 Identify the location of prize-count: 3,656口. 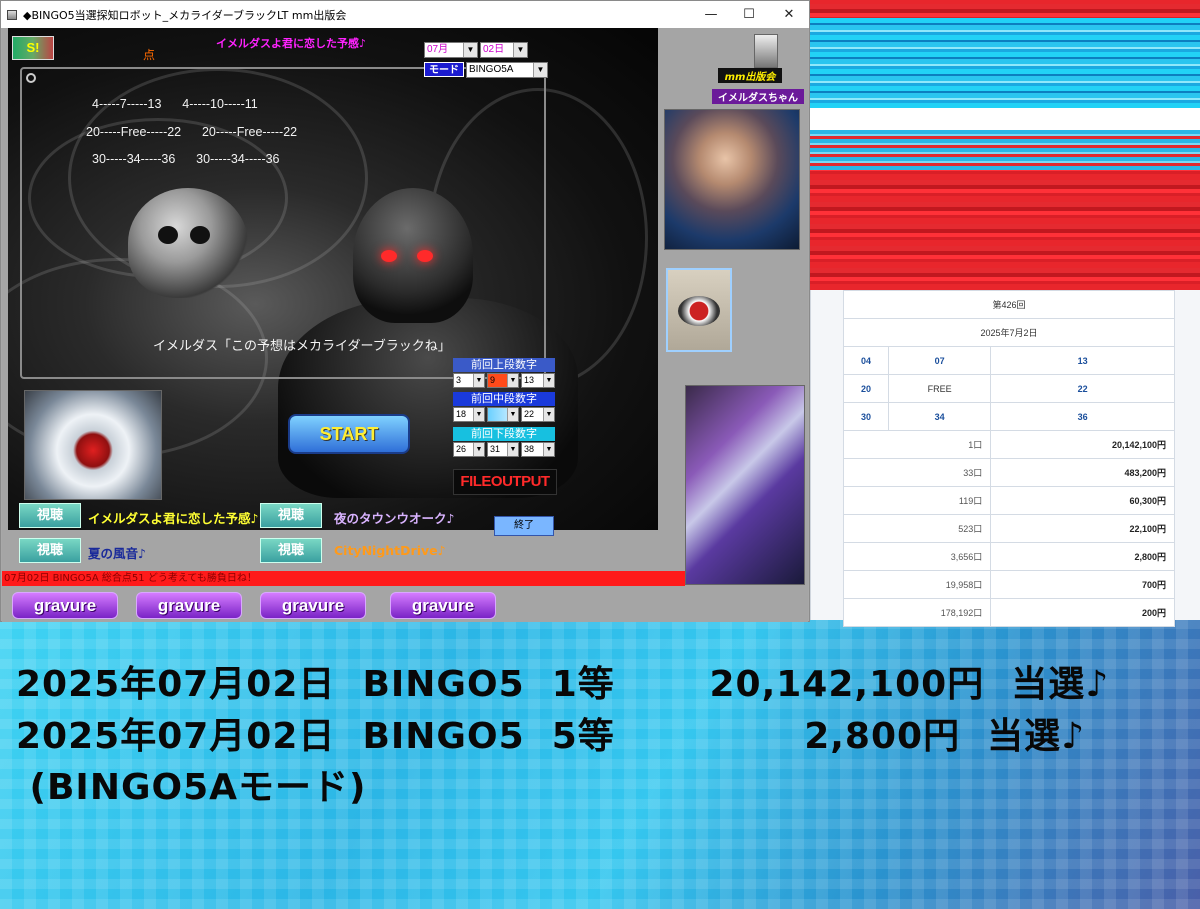
(917, 556).